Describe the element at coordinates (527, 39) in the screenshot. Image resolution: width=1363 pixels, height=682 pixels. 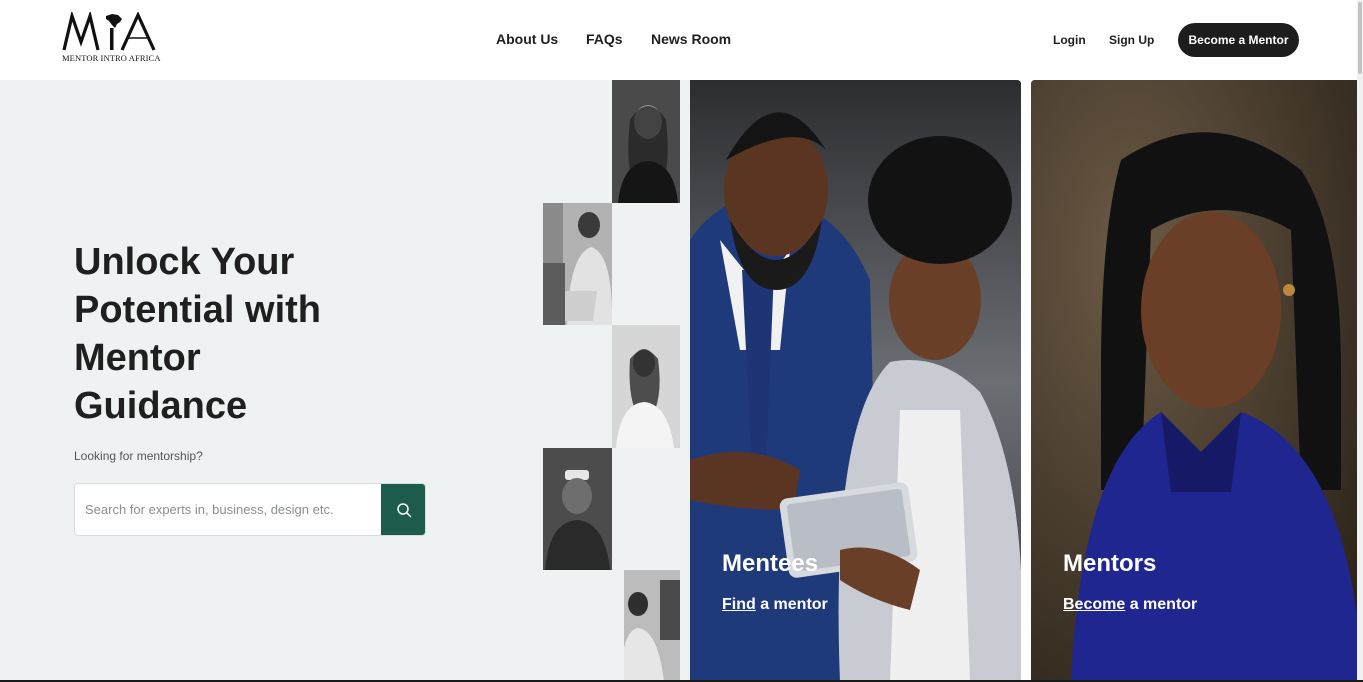
I see `nav-about-us: About Us` at that location.